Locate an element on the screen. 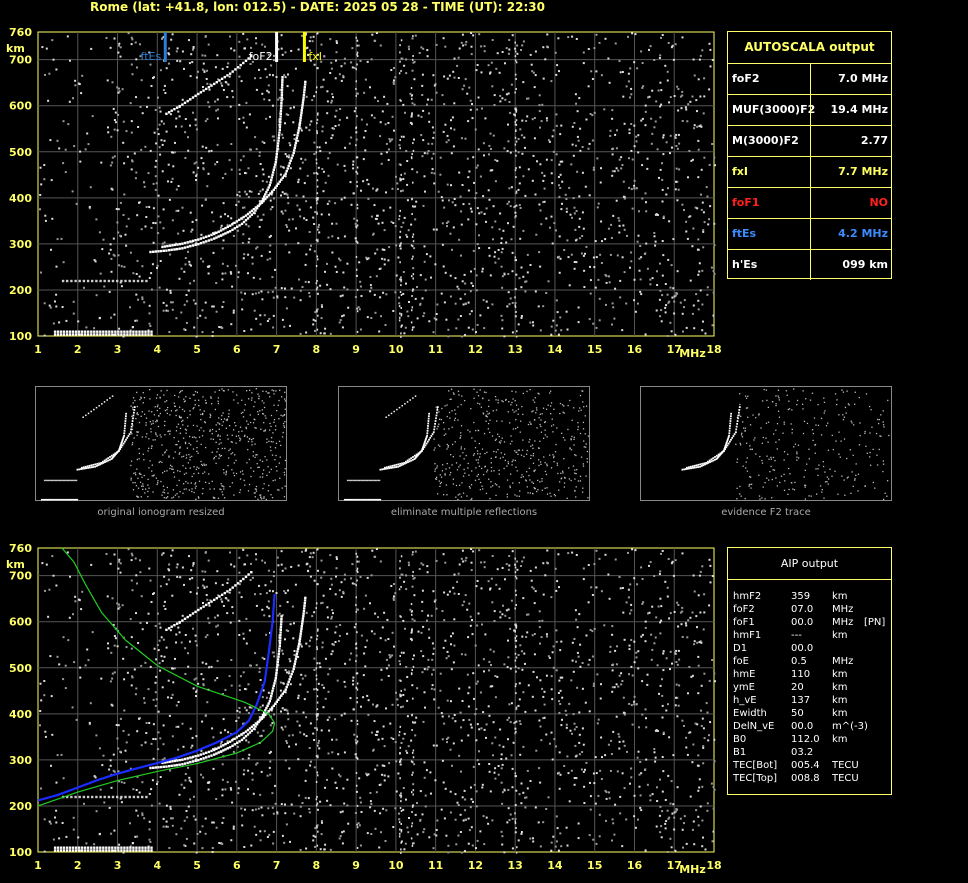  aip-row: B1 03.2 is located at coordinates (812, 752).